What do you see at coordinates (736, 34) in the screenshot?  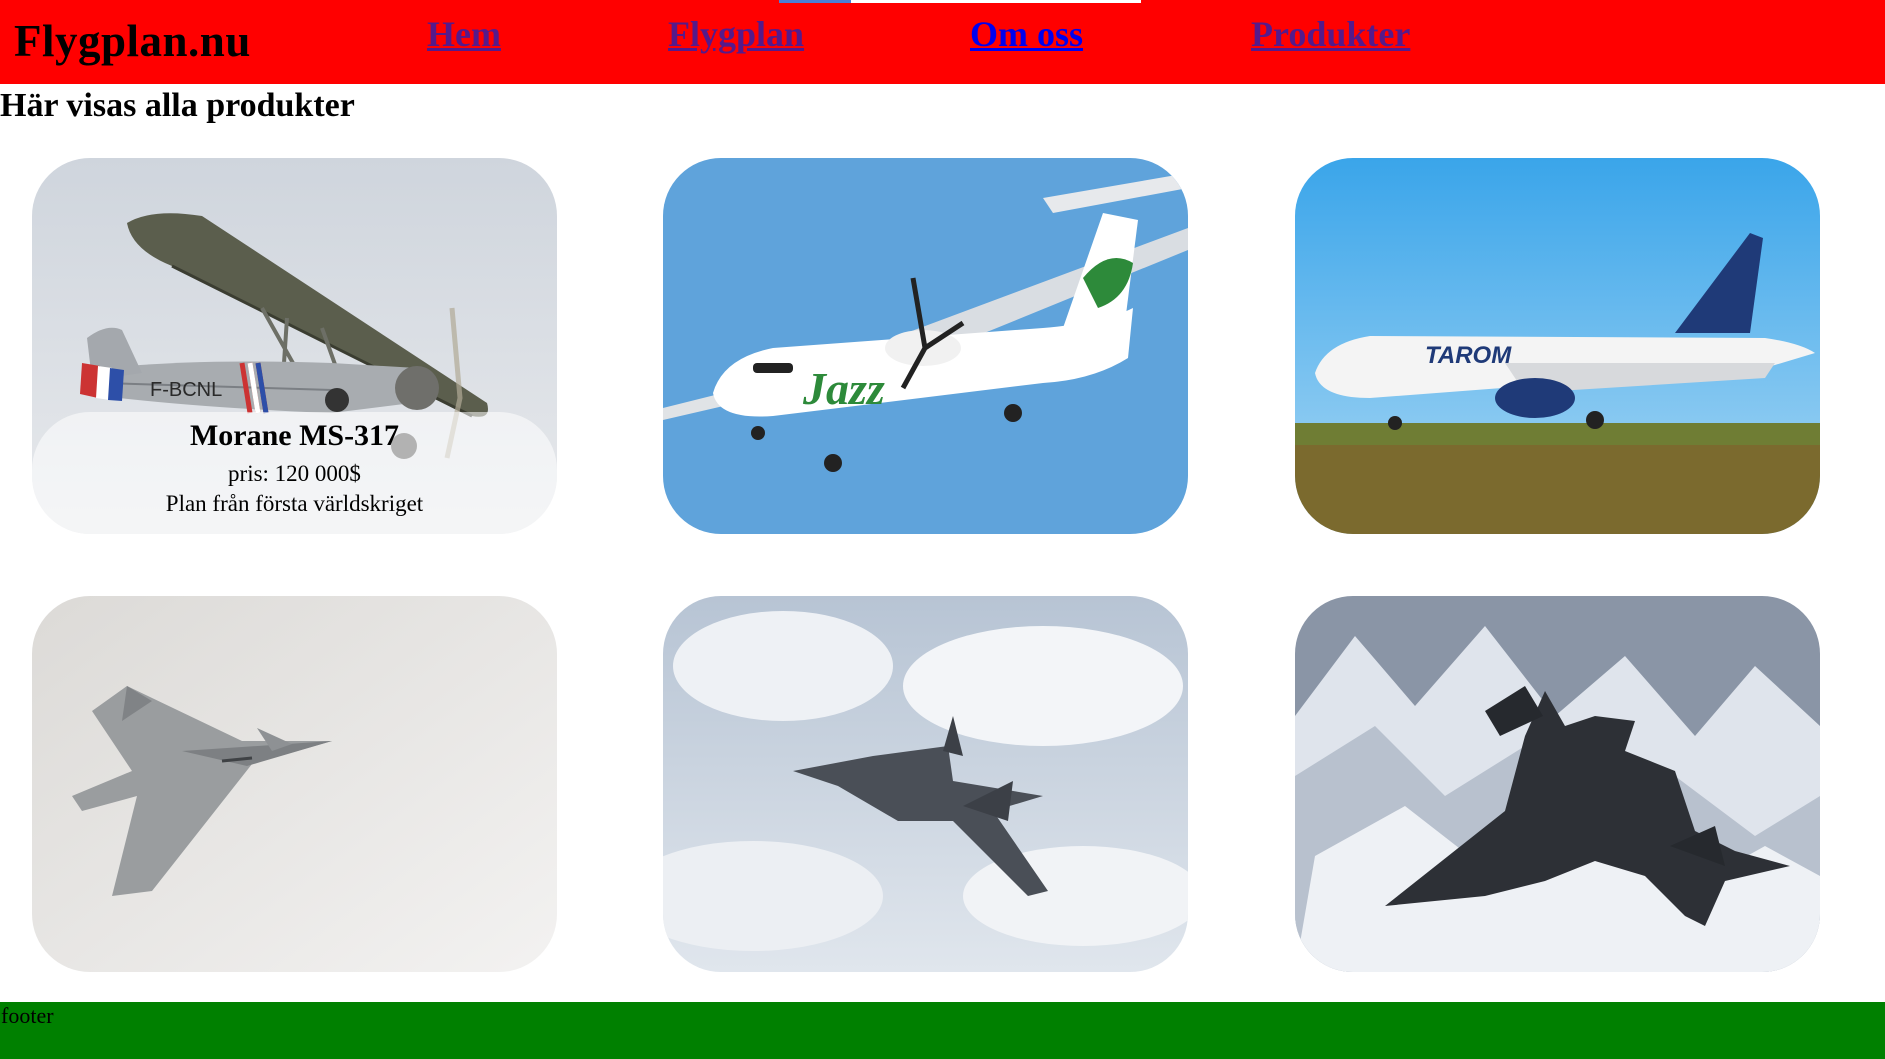 I see `nav-link-flygplan: Flygplan` at bounding box center [736, 34].